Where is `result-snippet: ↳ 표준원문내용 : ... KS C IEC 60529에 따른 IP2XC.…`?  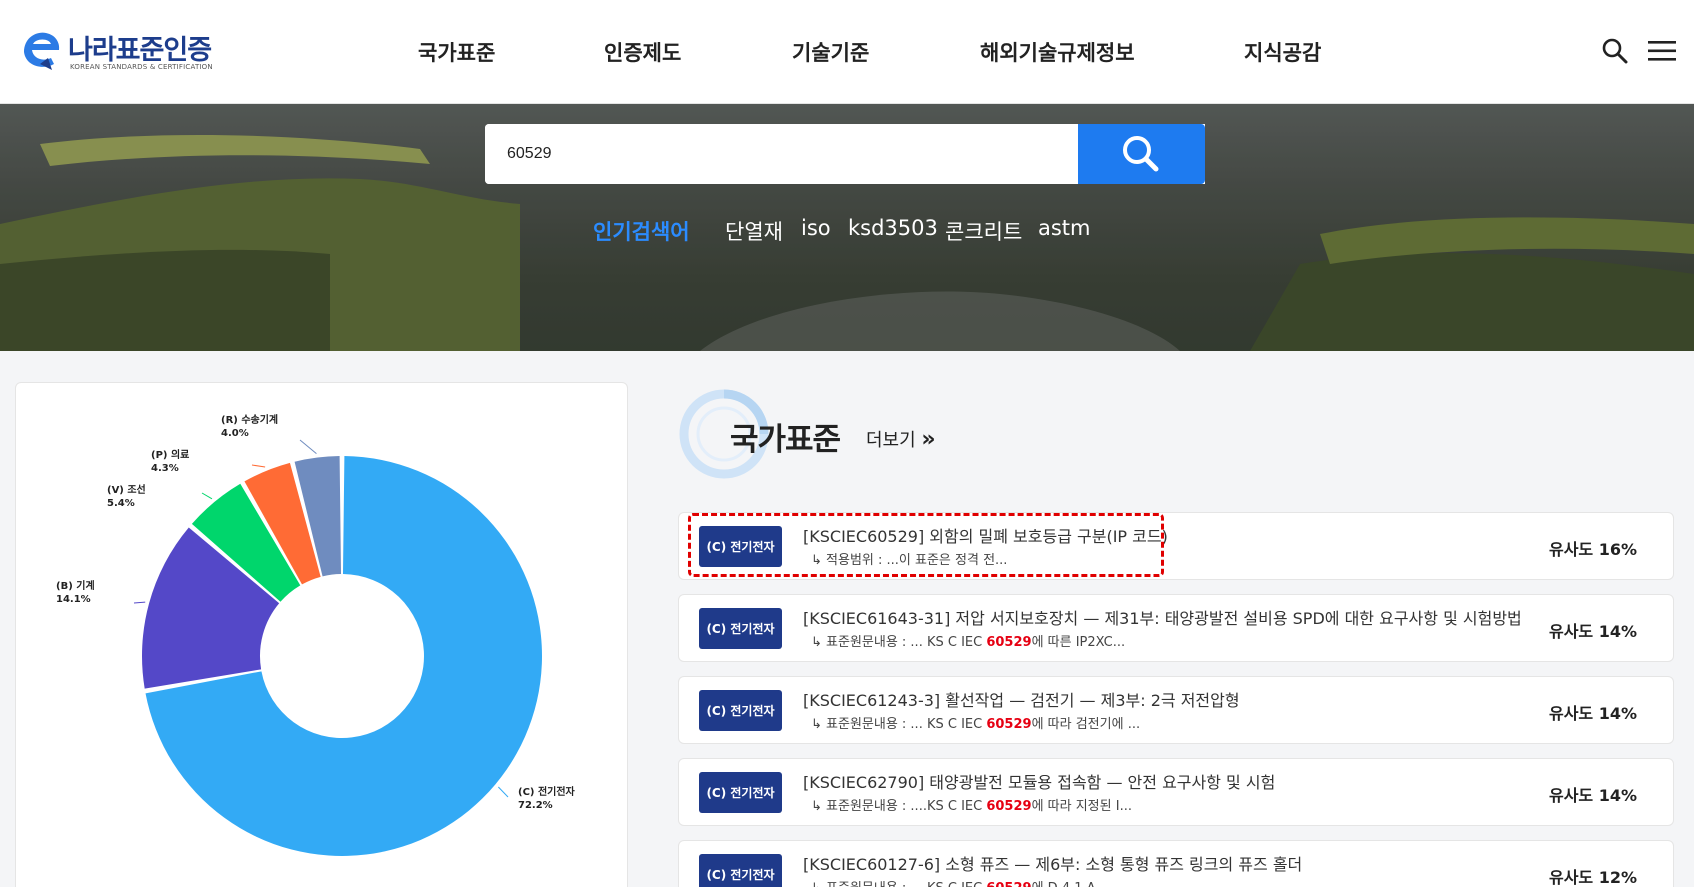
result-snippet: ↳ 표준원문내용 : ... KS C IEC 60529에 따른 IP2XC.… is located at coordinates (968, 640).